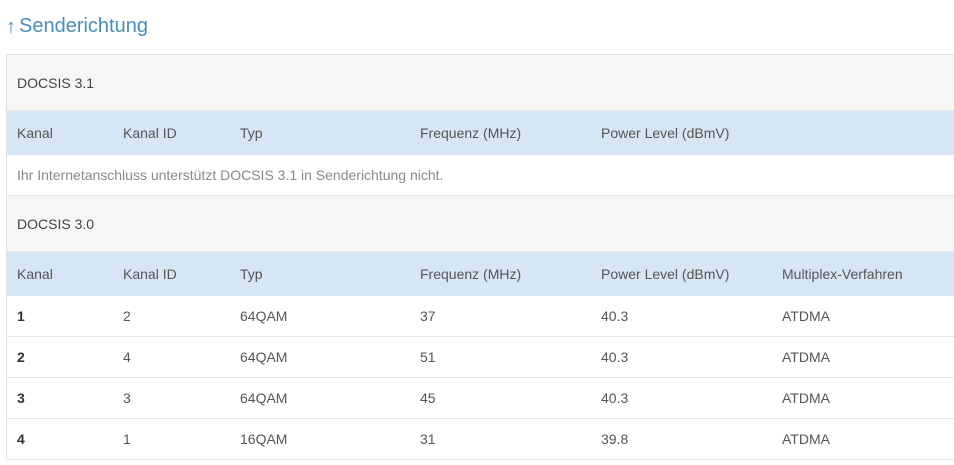 The width and height of the screenshot is (954, 465). What do you see at coordinates (480, 357) in the screenshot?
I see `table-row: 2 4 64QAM 51 40.3 ATDMA` at bounding box center [480, 357].